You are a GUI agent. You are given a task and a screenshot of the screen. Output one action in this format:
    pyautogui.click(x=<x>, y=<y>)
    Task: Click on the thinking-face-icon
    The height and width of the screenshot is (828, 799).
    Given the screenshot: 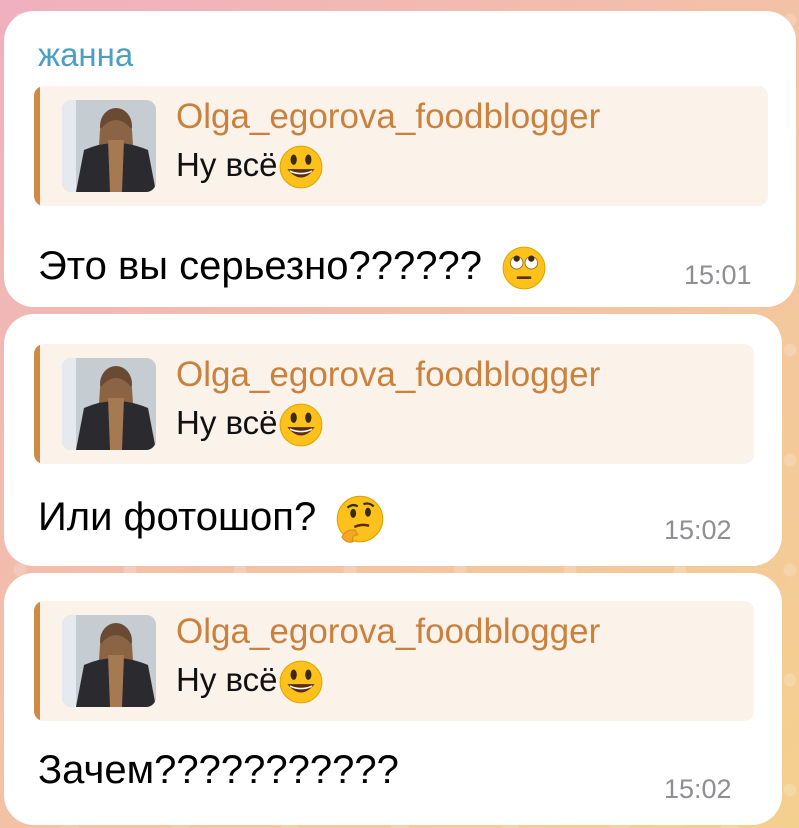 What is the action you would take?
    pyautogui.click(x=360, y=520)
    